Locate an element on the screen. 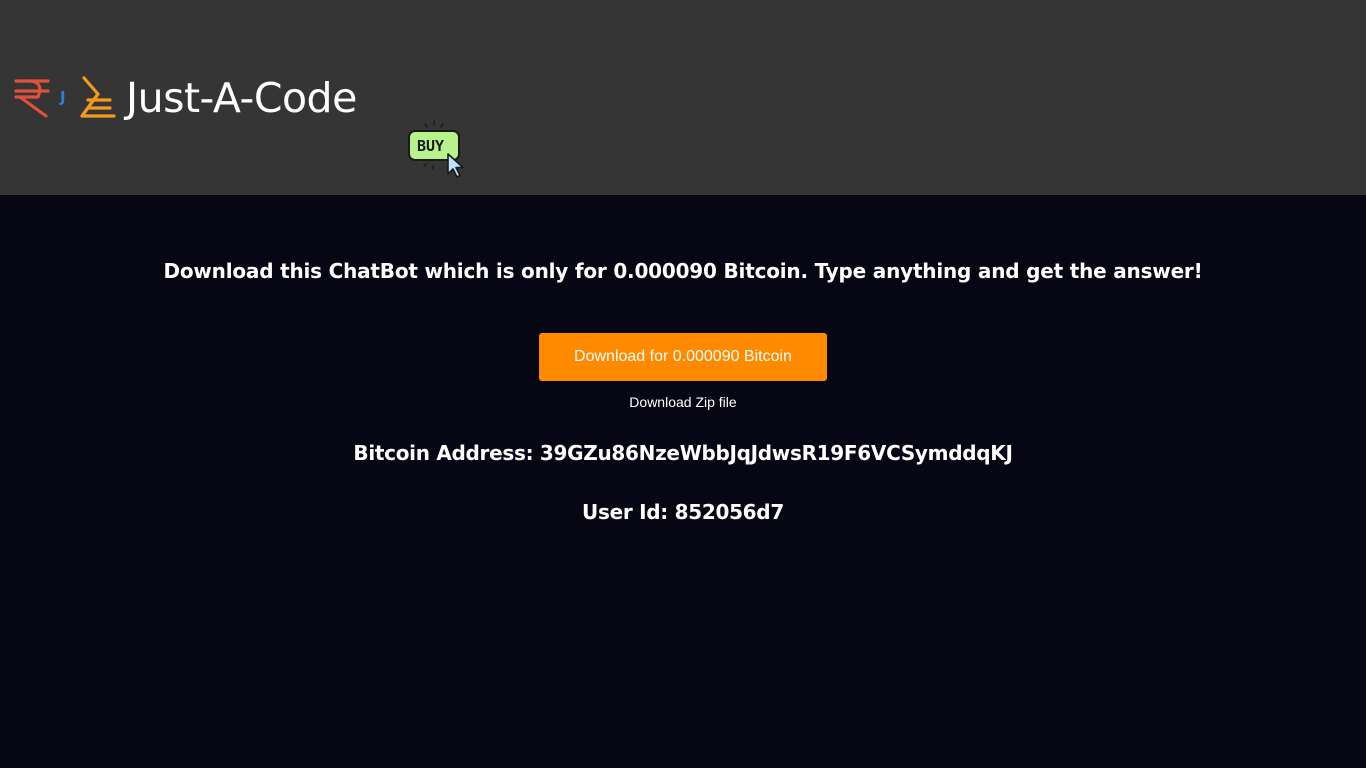 This screenshot has height=768, width=1366. logo-text: Just-A-Code is located at coordinates (241, 98).